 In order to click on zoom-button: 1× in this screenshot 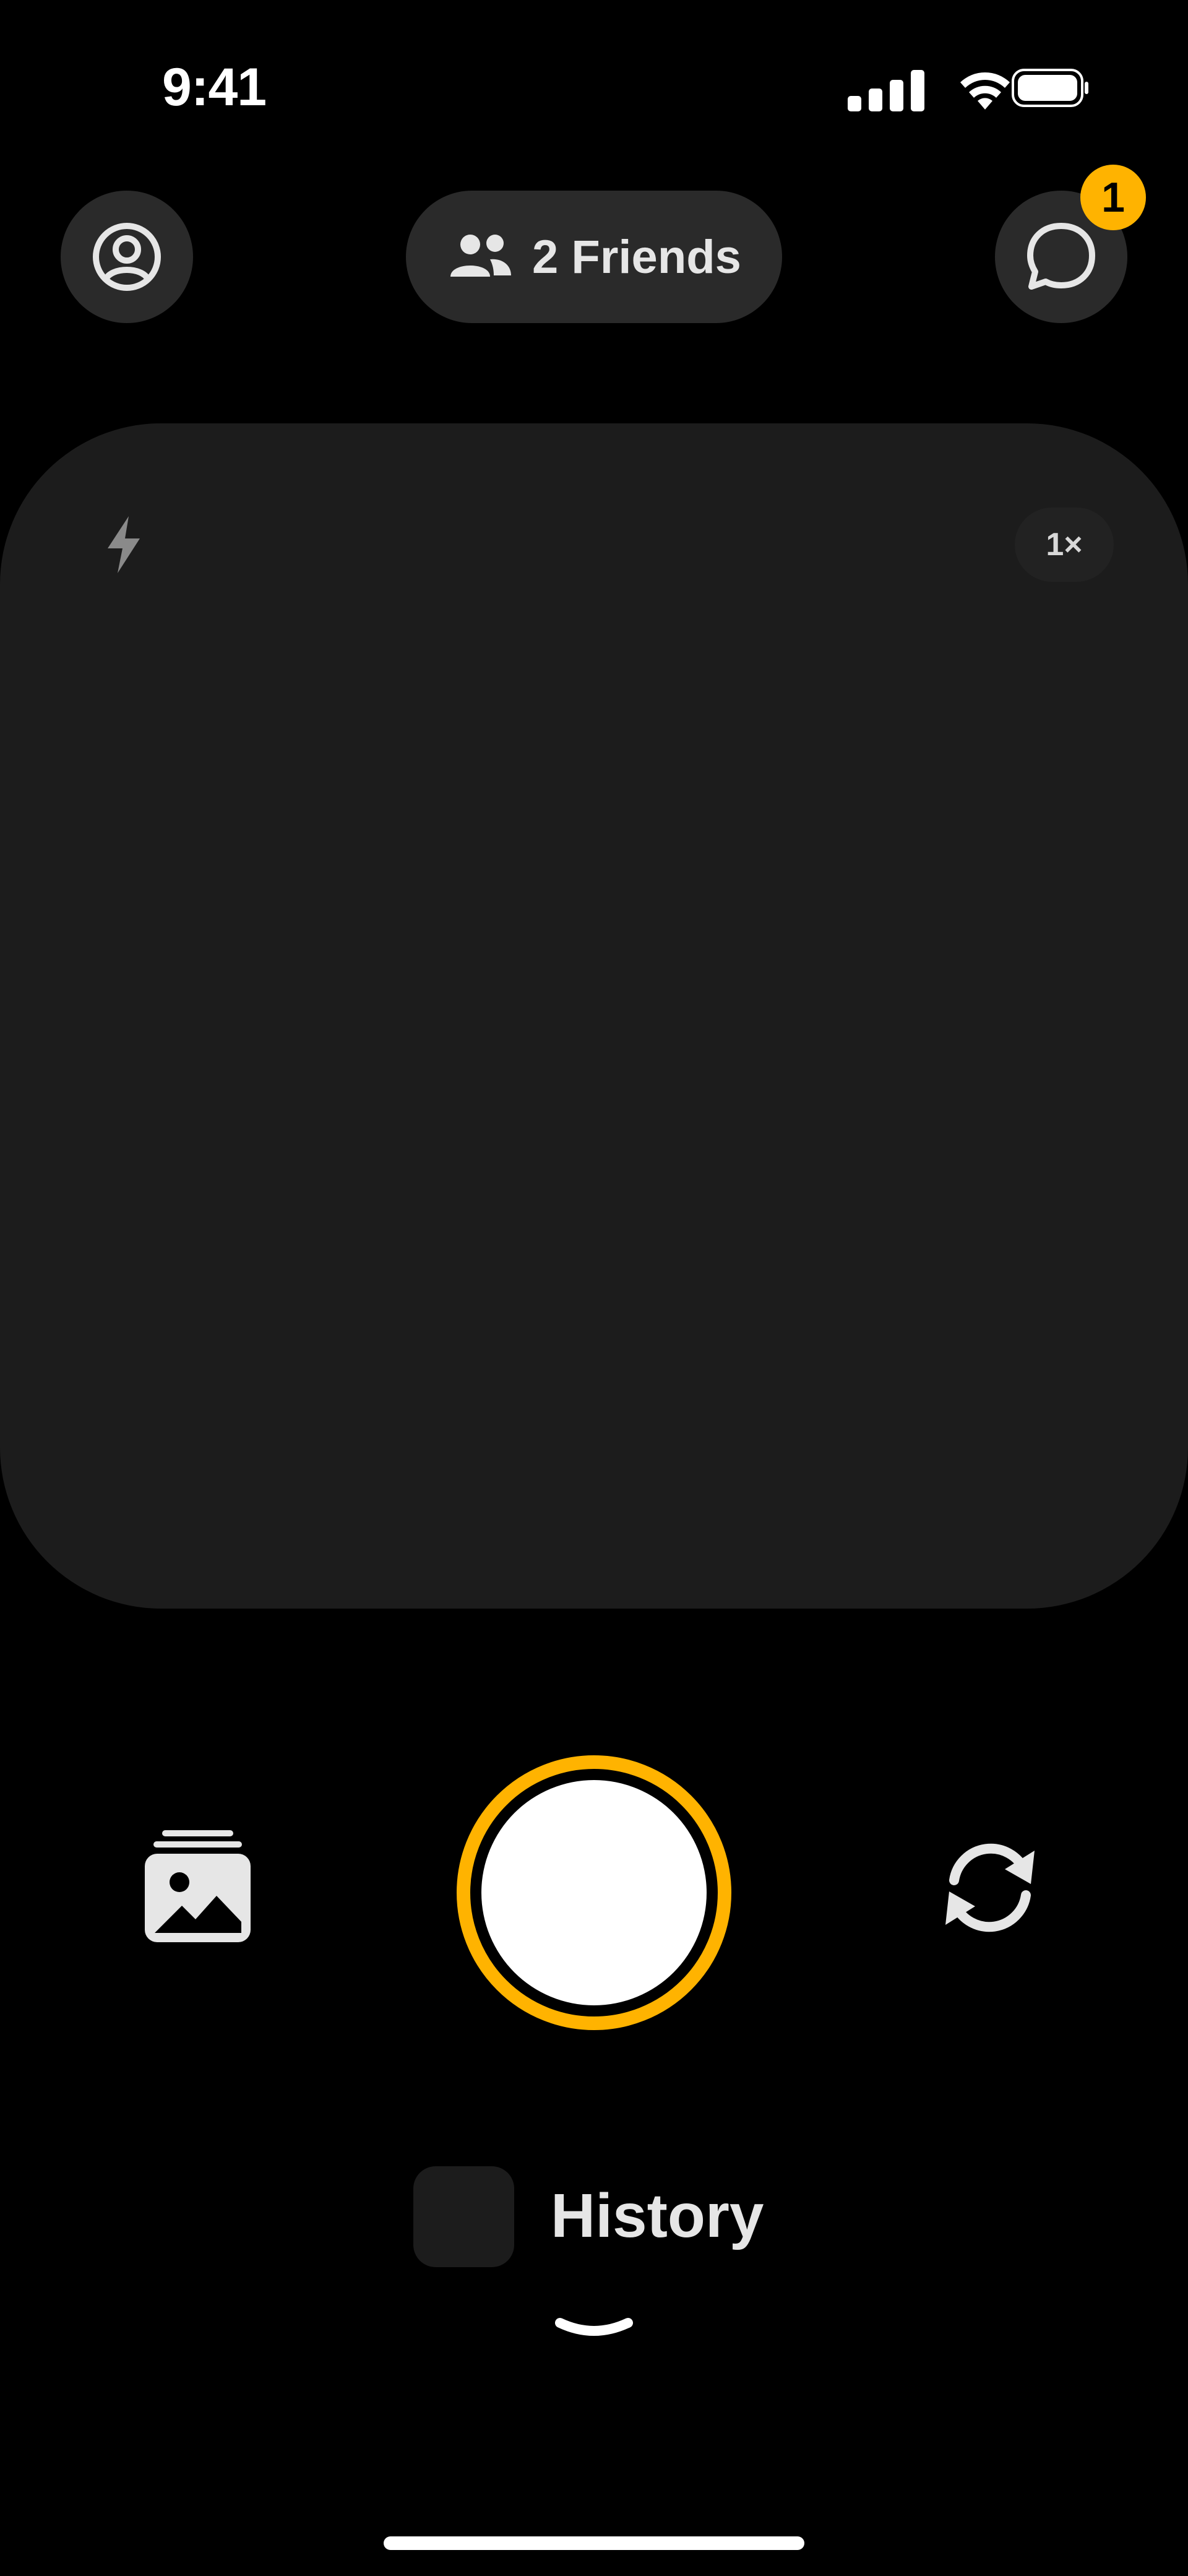, I will do `click(1064, 545)`.